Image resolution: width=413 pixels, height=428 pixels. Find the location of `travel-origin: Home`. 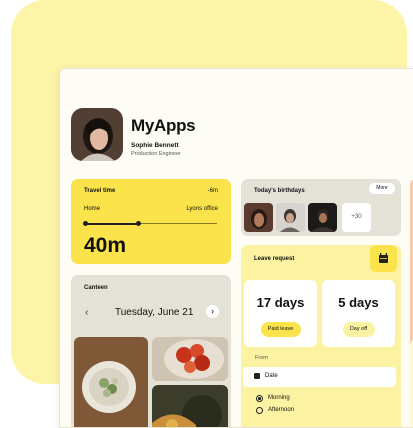

travel-origin: Home is located at coordinates (92, 209).